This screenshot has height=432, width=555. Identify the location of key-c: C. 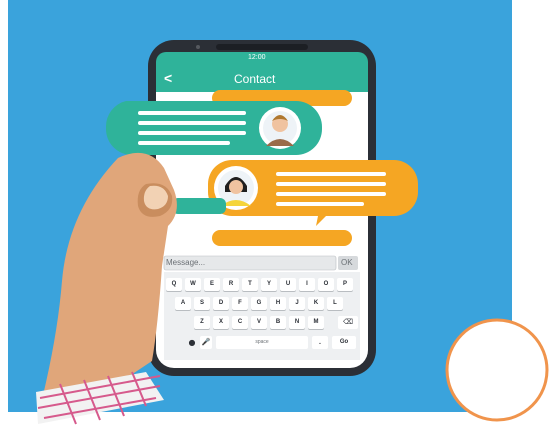
(240, 322).